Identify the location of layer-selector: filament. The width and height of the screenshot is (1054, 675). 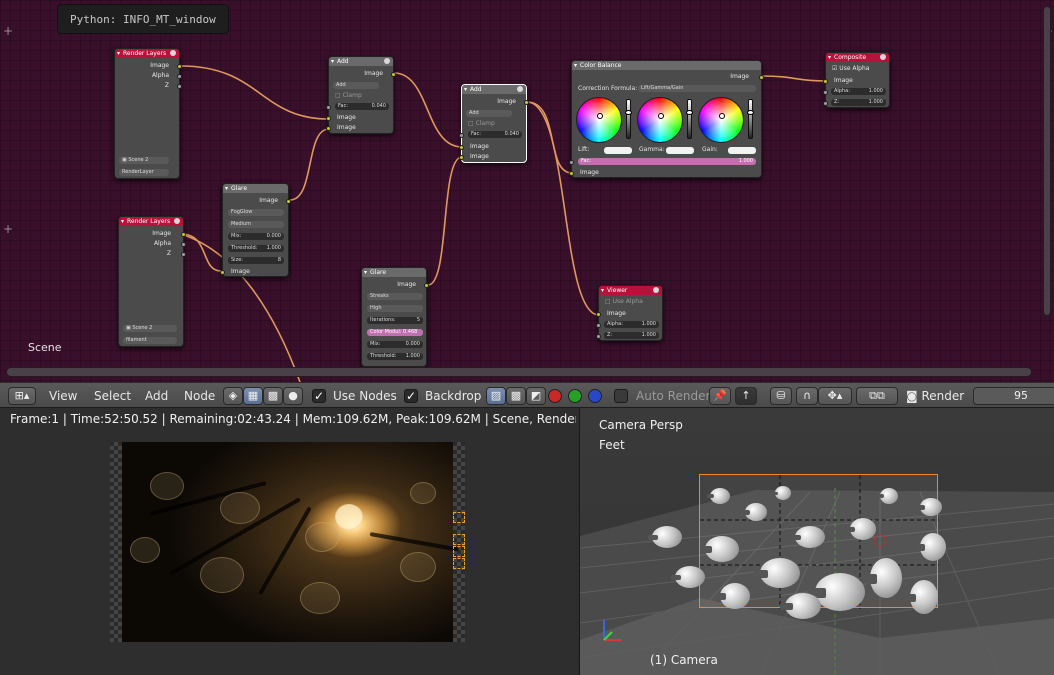
(150, 340).